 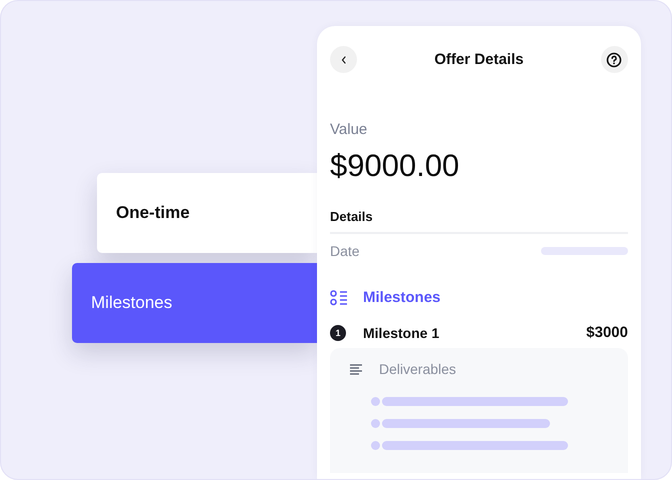 I want to click on payment-option: Milestones, so click(x=194, y=303).